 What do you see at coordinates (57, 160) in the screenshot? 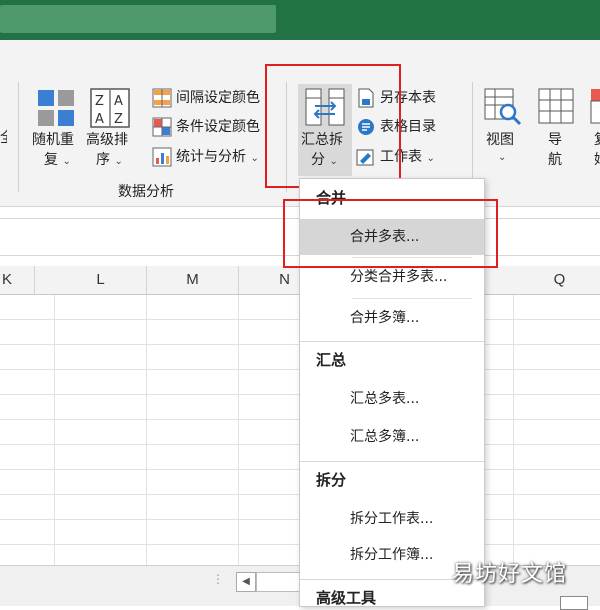
I see `random-repeat-label-2: 复 ⌄` at bounding box center [57, 160].